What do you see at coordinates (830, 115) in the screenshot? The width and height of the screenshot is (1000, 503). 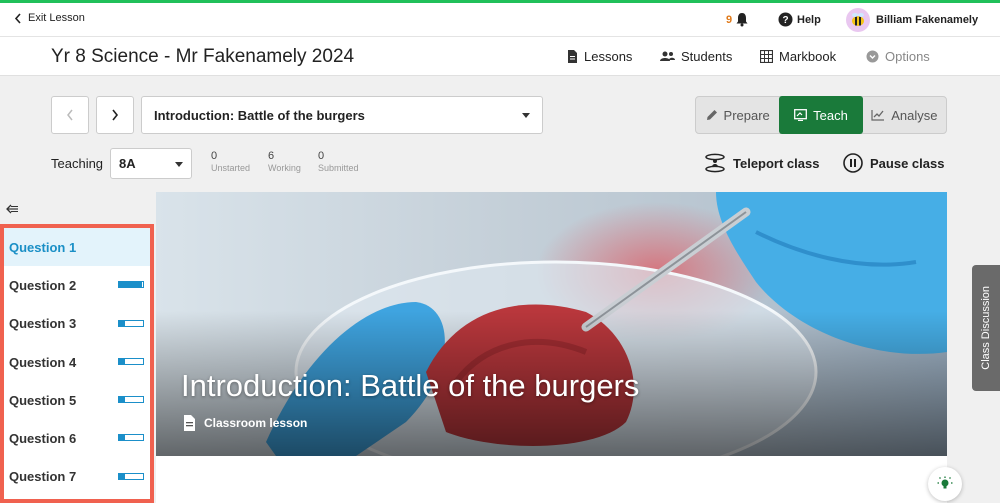 I see `tab-teach-label: Teach` at bounding box center [830, 115].